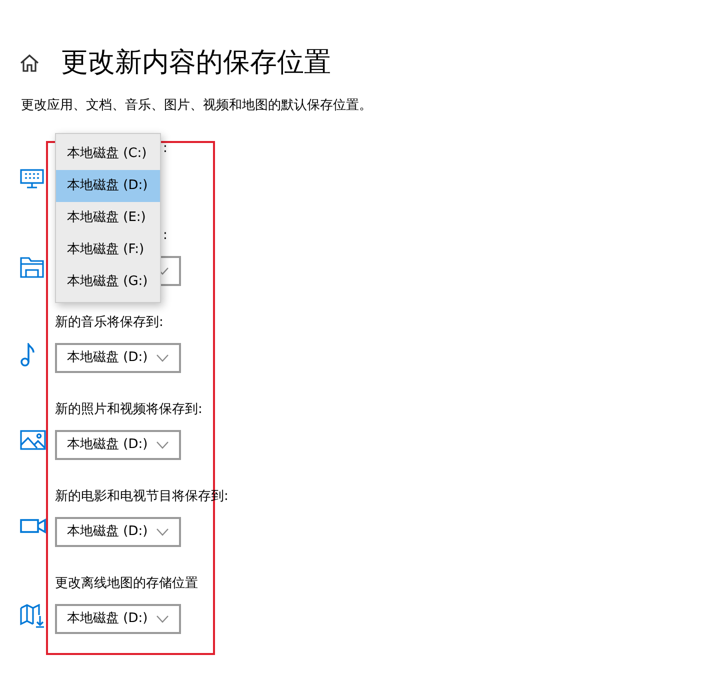 This screenshot has height=694, width=707. I want to click on home-icon, so click(29, 63).